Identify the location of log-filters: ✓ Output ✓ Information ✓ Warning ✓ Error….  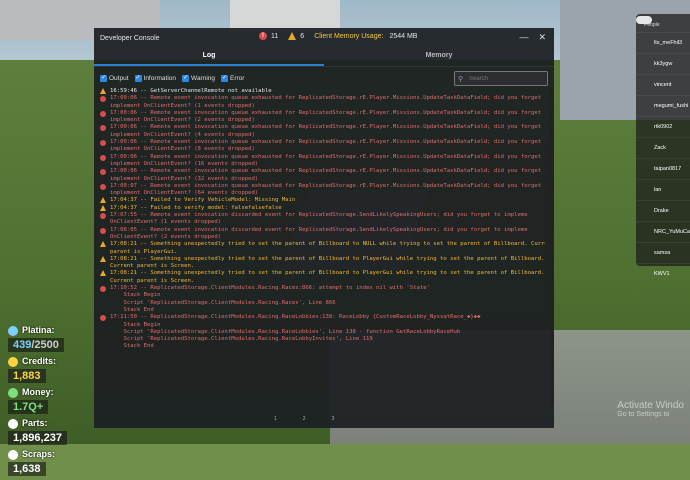
(324, 78).